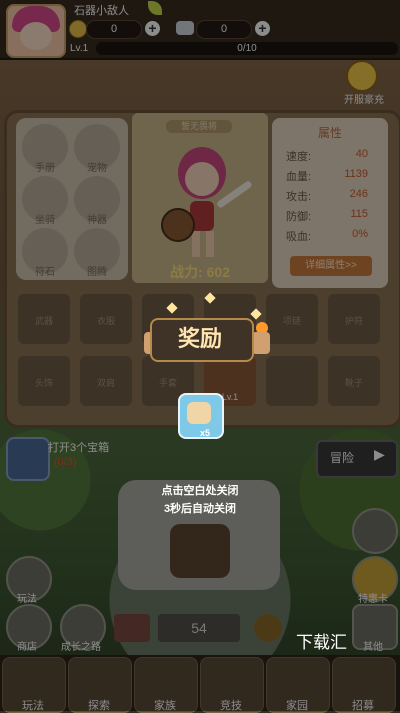 This screenshot has height=713, width=400. What do you see at coordinates (321, 642) in the screenshot?
I see `watermark: 下载汇` at bounding box center [321, 642].